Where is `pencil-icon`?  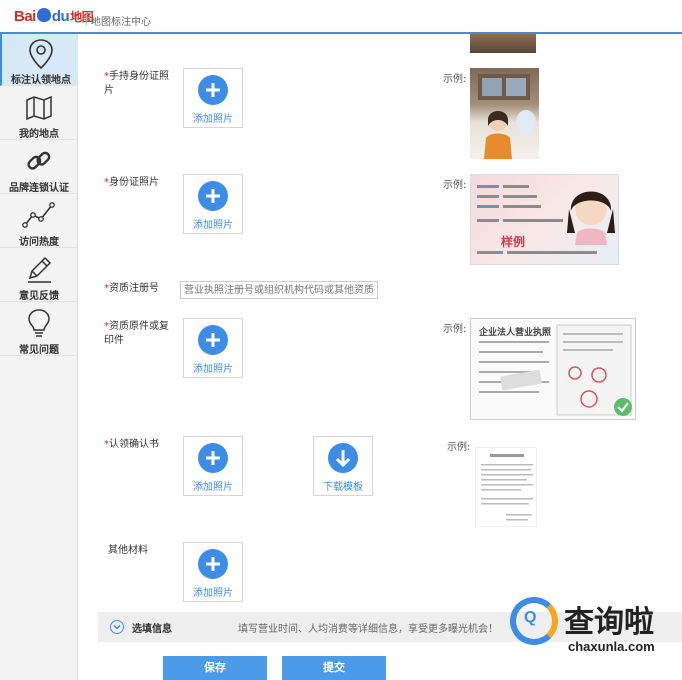 pencil-icon is located at coordinates (40, 269).